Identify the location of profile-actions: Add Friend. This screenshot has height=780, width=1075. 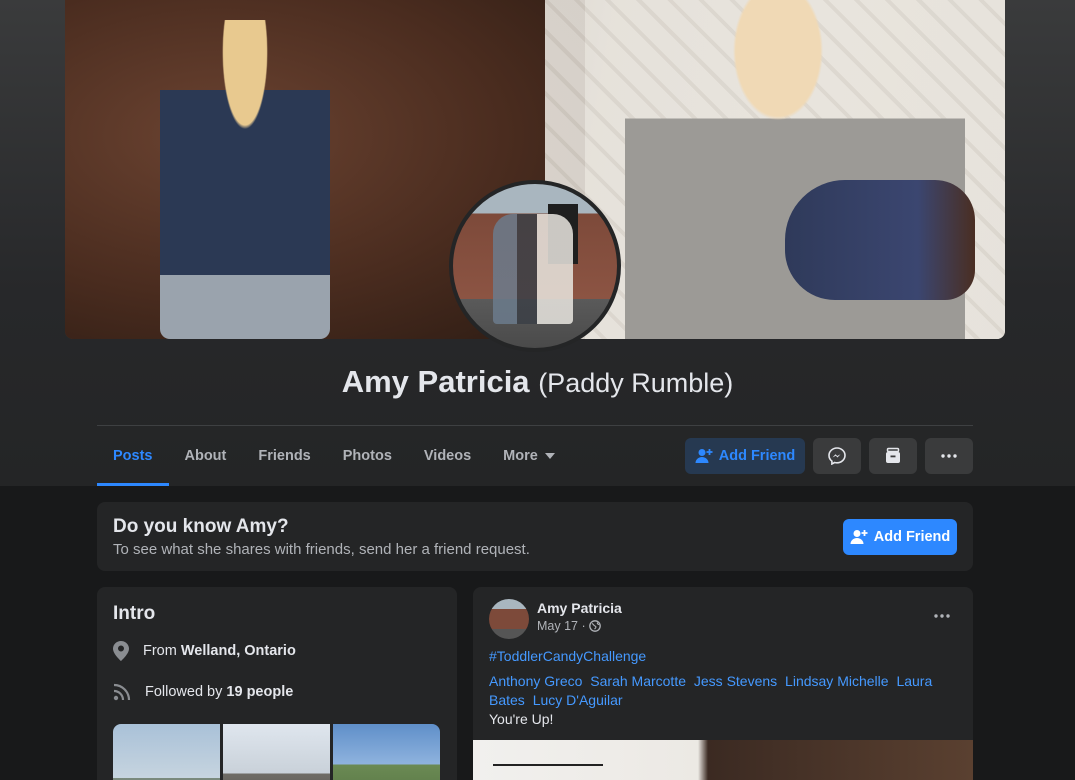
(829, 456).